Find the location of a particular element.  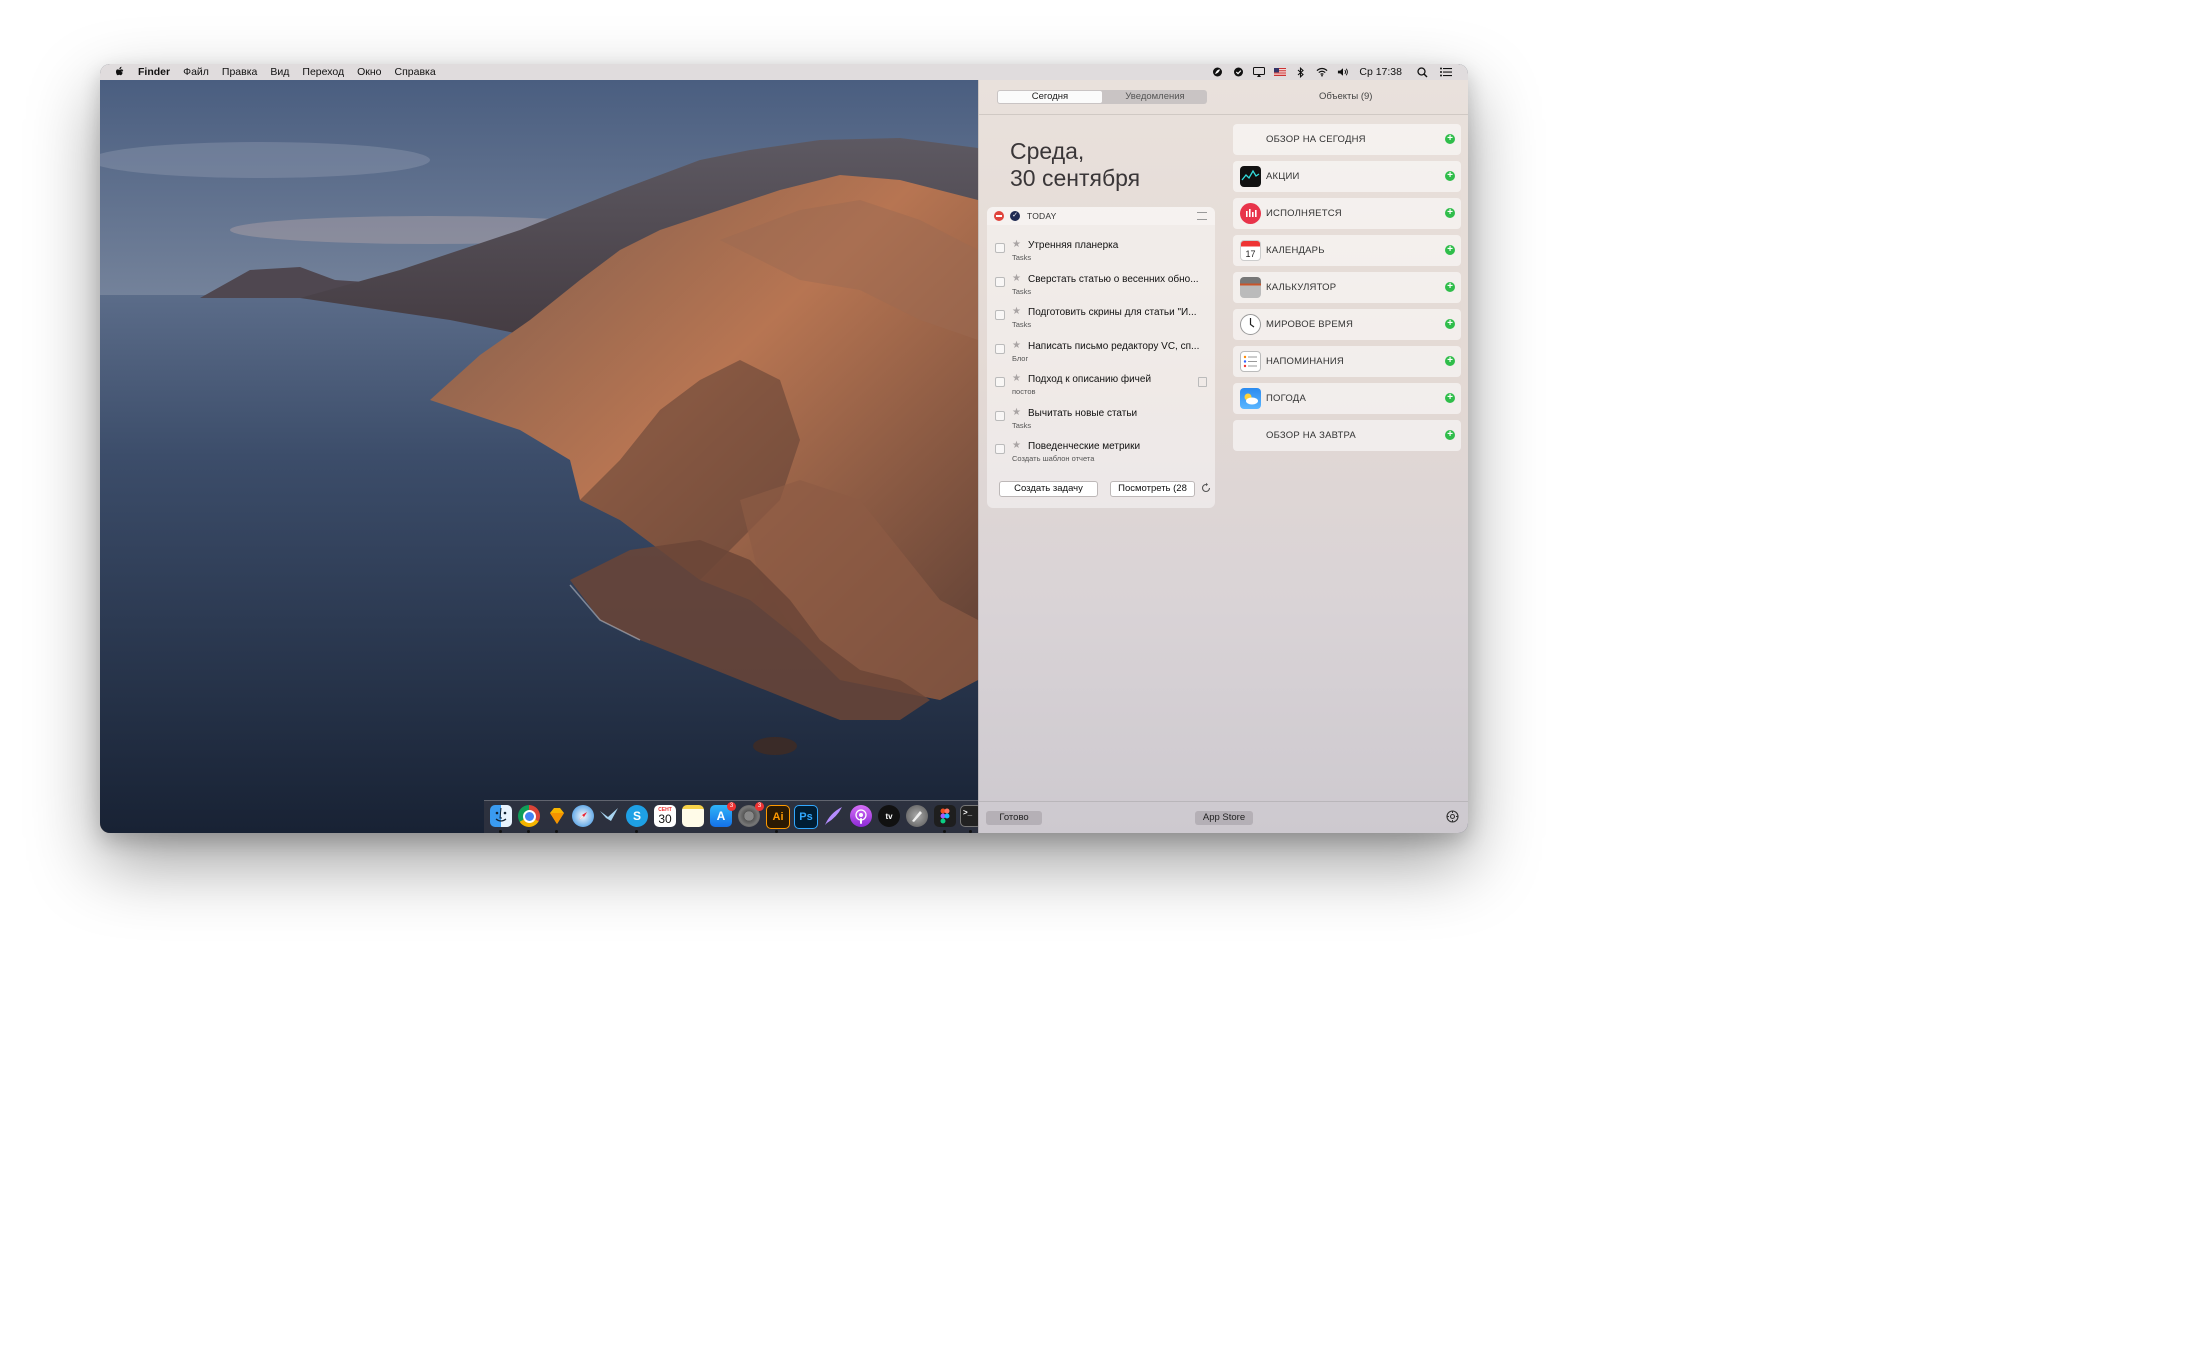

tab-today: Сегодня is located at coordinates (1050, 97).